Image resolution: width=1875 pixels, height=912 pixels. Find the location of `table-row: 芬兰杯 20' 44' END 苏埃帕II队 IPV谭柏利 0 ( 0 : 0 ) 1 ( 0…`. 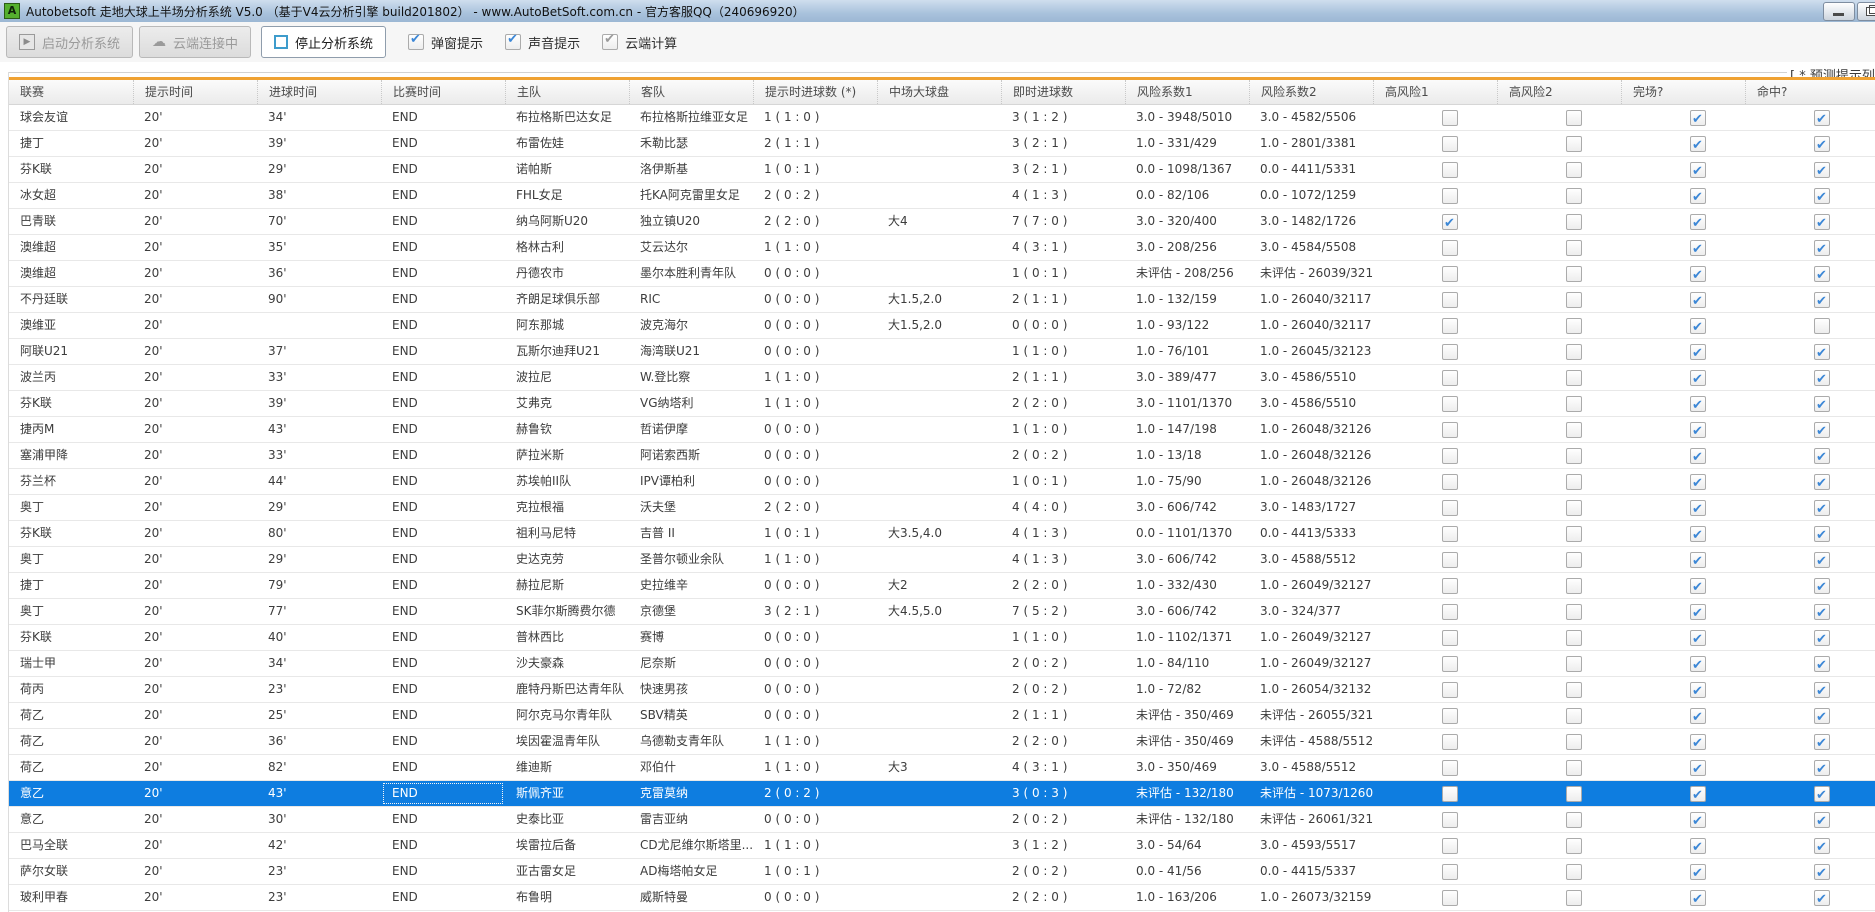

table-row: 芬兰杯 20' 44' END 苏埃帕II队 IPV谭柏利 0 ( 0 : 0 ) 1 ( 0… is located at coordinates (942, 482).